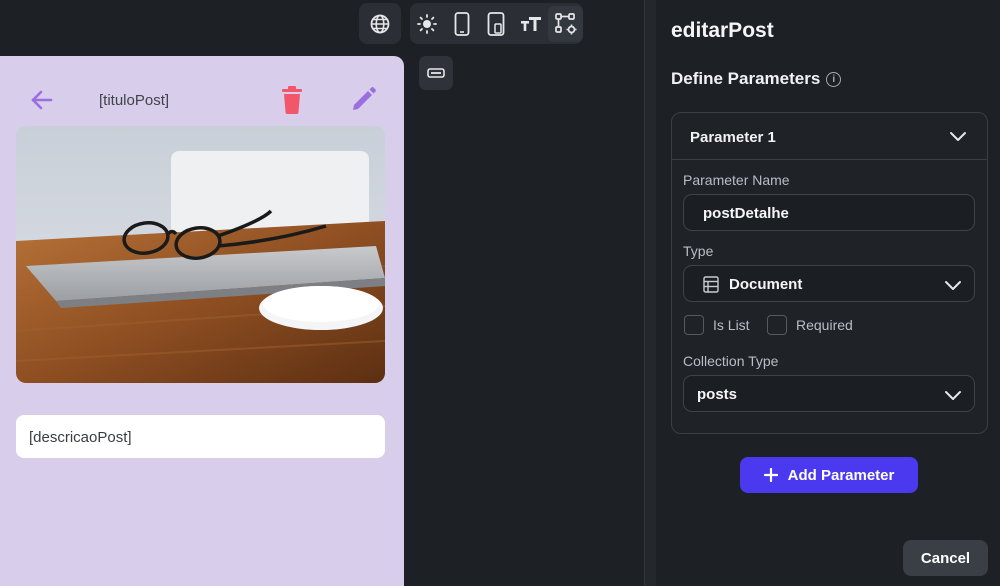 The image size is (1000, 586). Describe the element at coordinates (746, 78) in the screenshot. I see `section-title-label: Define Parameters` at that location.